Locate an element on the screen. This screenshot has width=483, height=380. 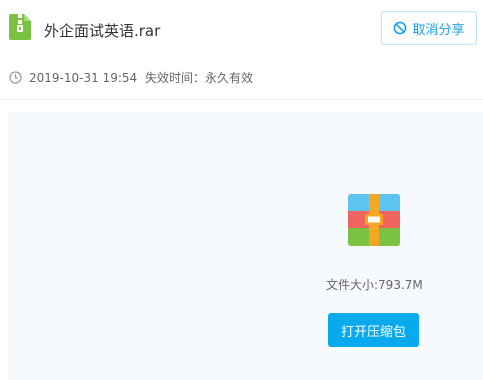
clock-icon is located at coordinates (15, 77).